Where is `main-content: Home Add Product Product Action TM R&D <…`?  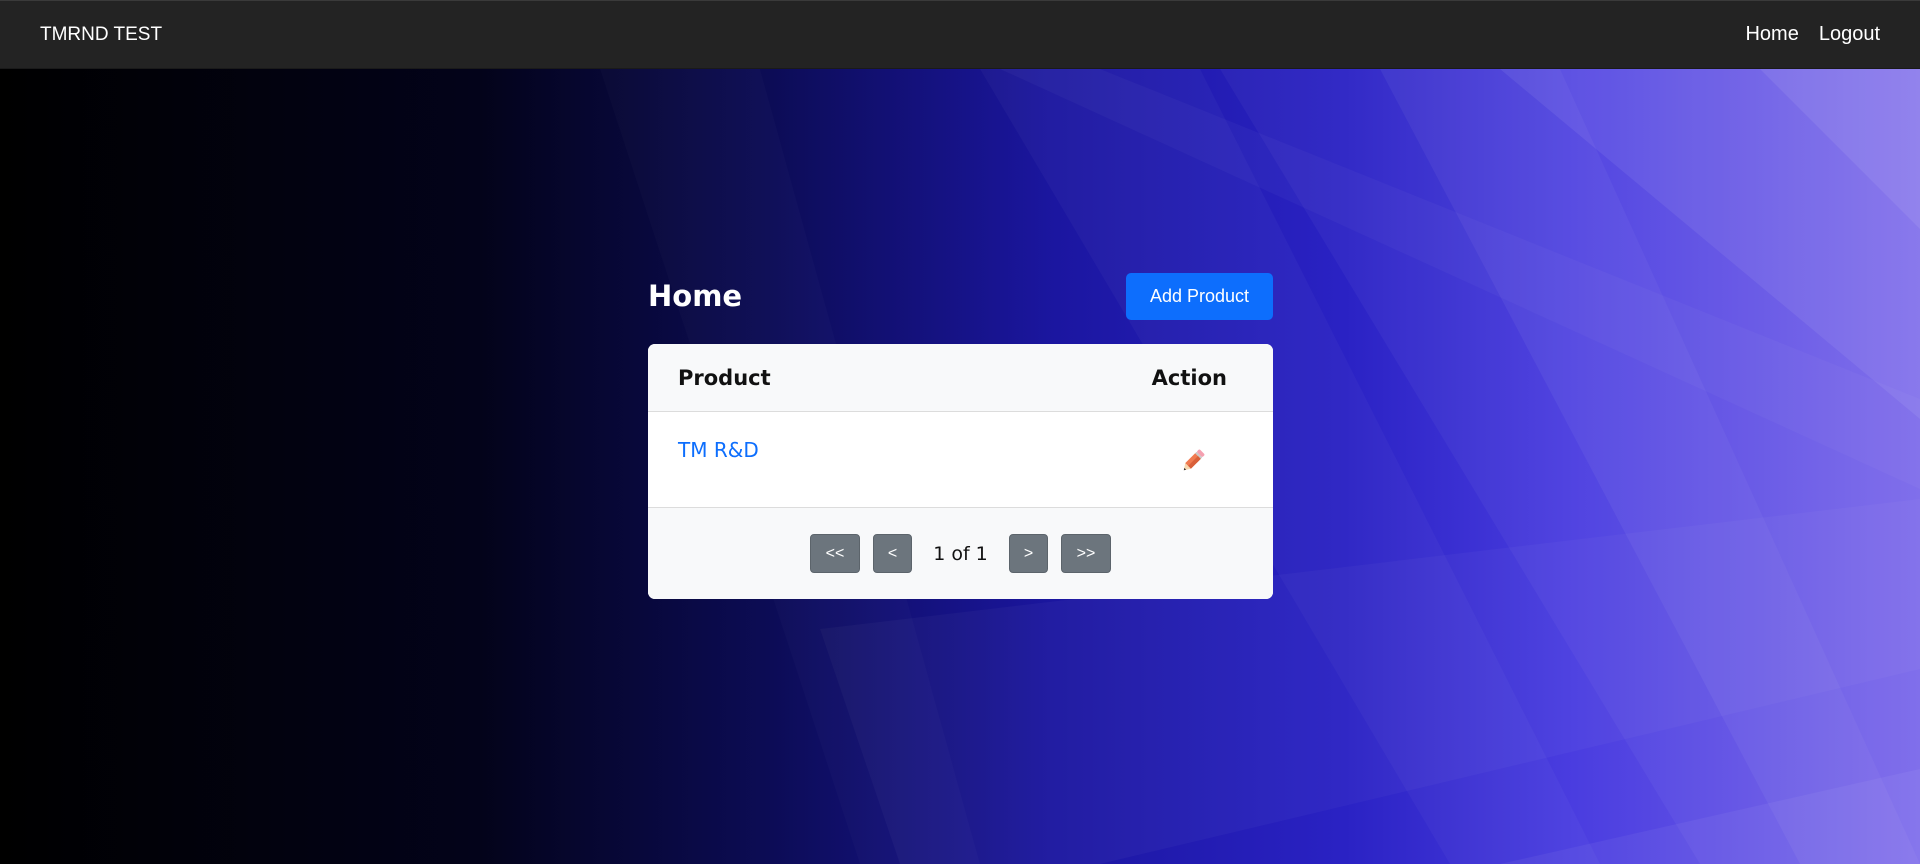
main-content: Home Add Product Product Action TM R&D <… is located at coordinates (960, 435).